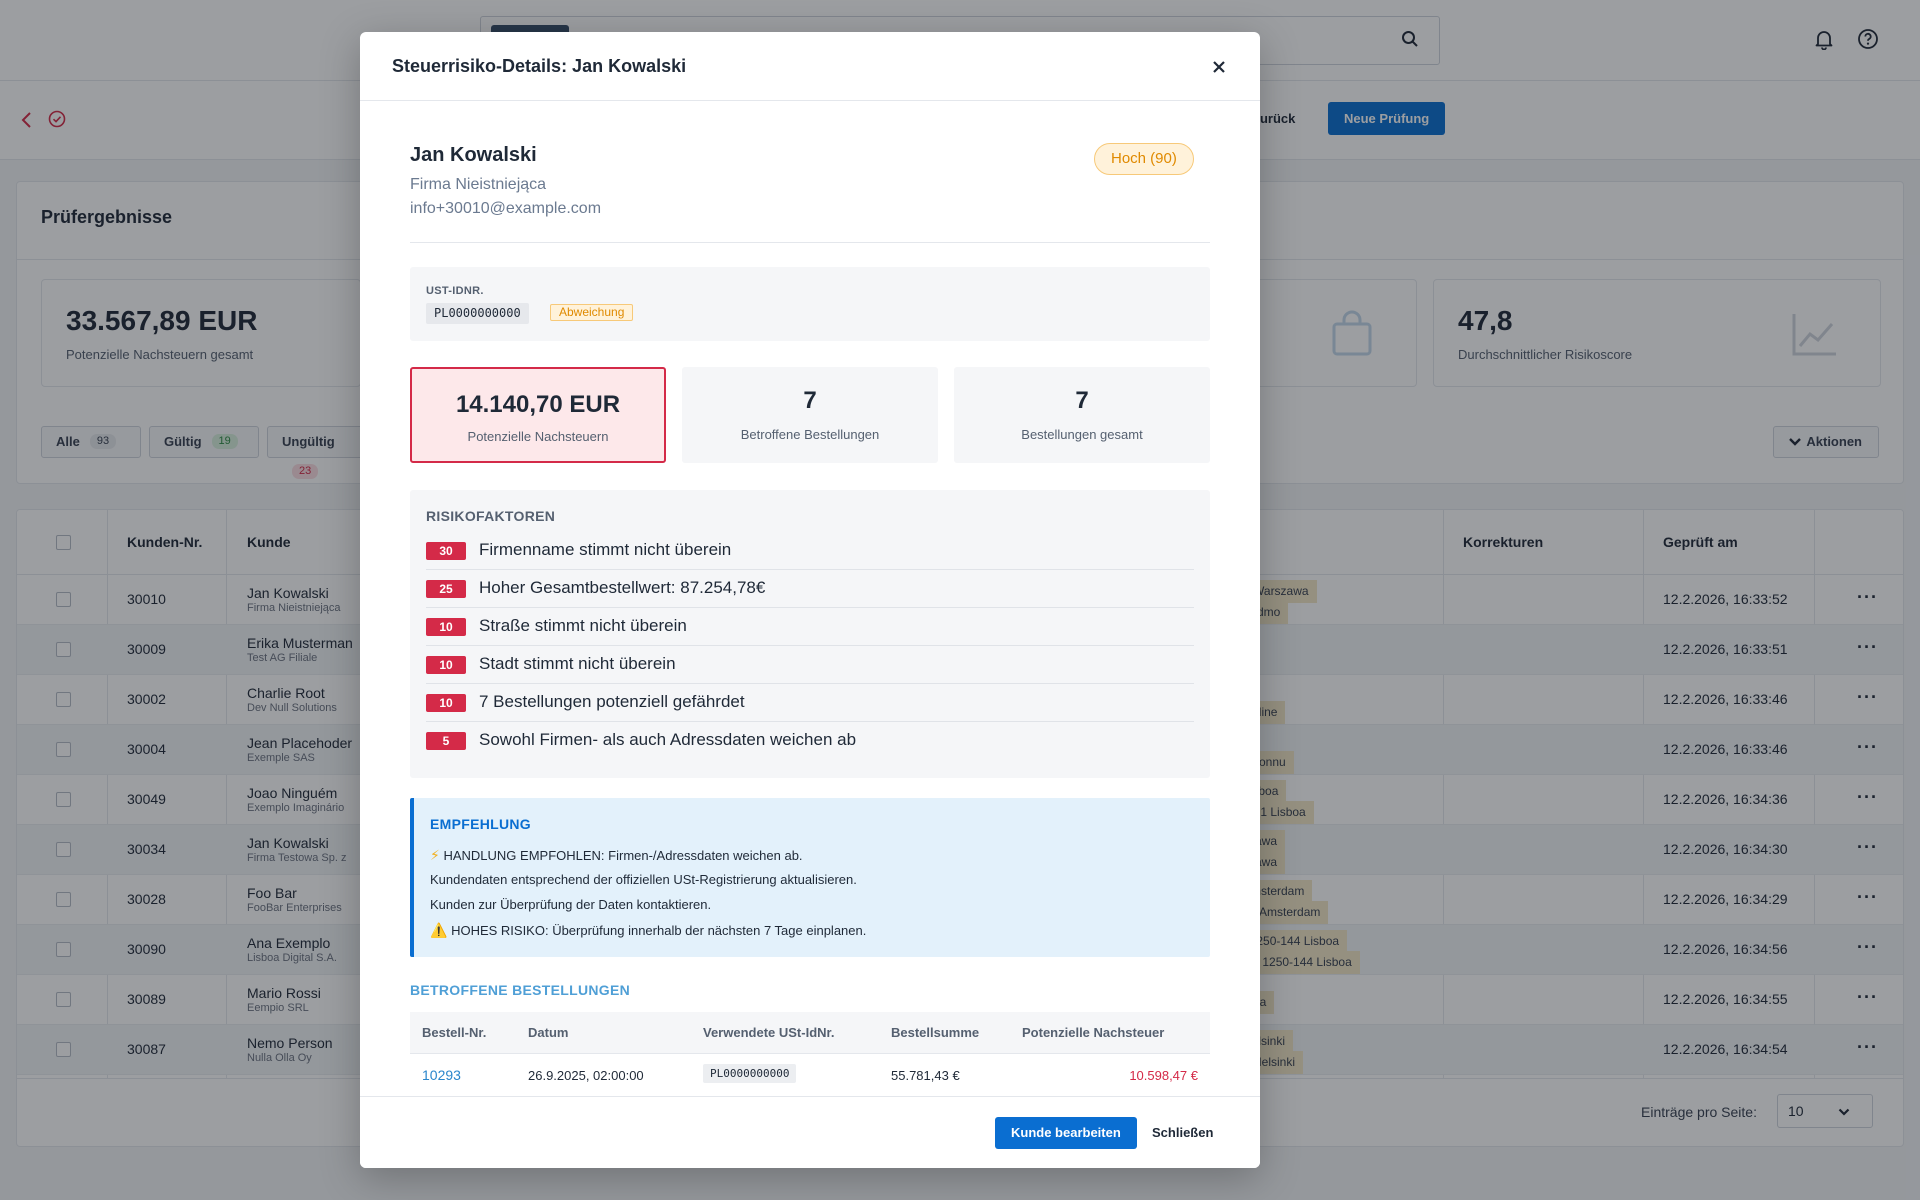 The width and height of the screenshot is (1920, 1200). I want to click on recommendation-title: EMPFEHLUNG, so click(480, 824).